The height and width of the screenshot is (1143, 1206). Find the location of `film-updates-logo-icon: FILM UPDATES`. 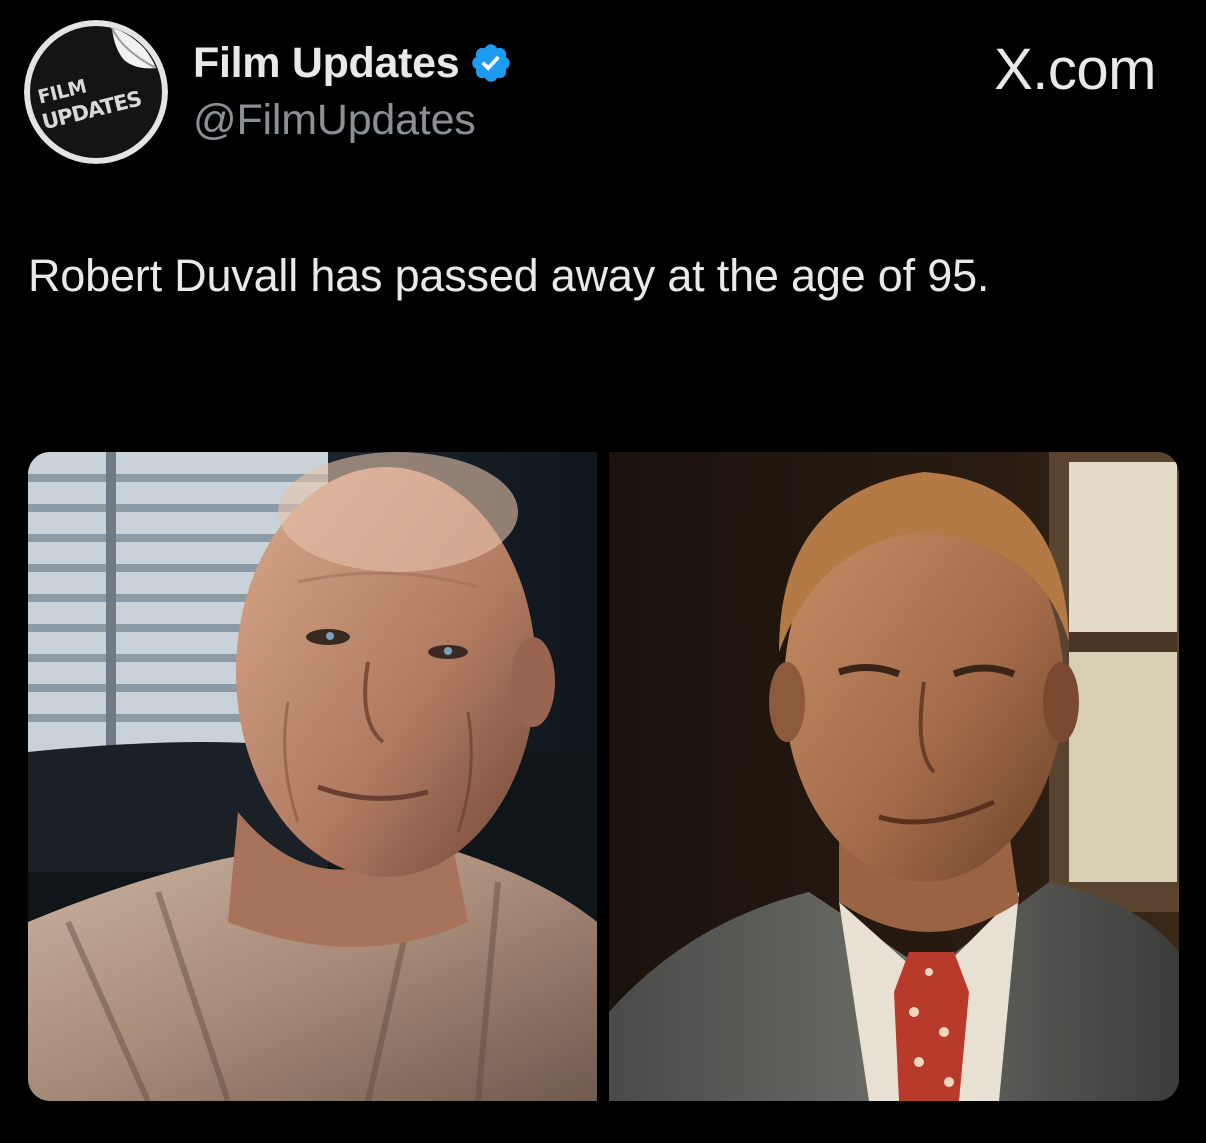

film-updates-logo-icon: FILM UPDATES is located at coordinates (96, 92).